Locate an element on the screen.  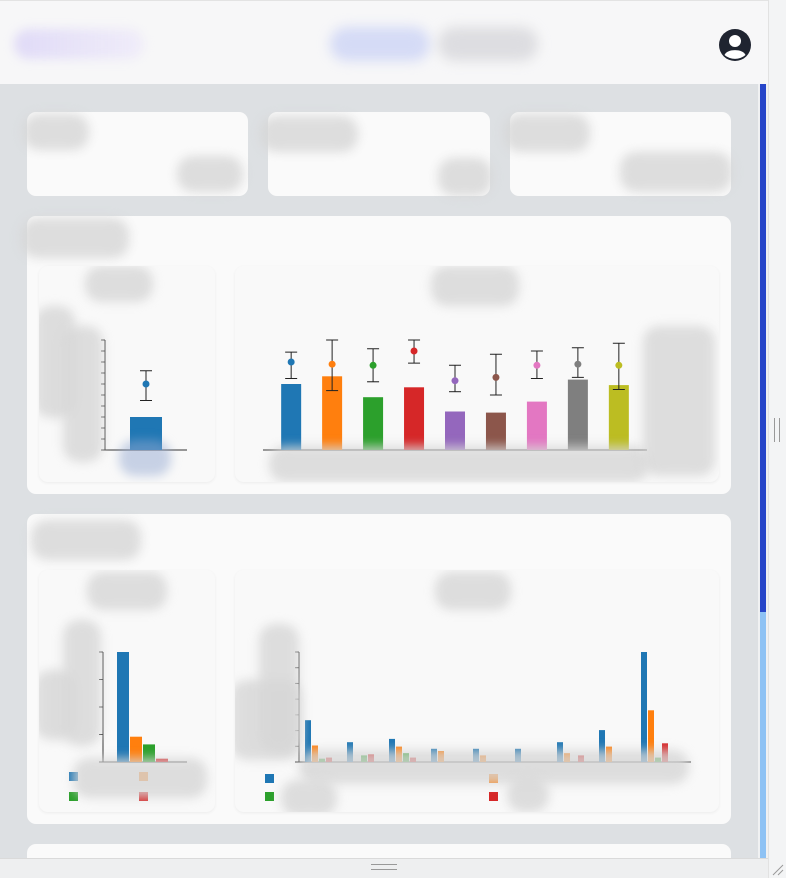
chart-2-xtick-labels is located at coordinates (459, 464).